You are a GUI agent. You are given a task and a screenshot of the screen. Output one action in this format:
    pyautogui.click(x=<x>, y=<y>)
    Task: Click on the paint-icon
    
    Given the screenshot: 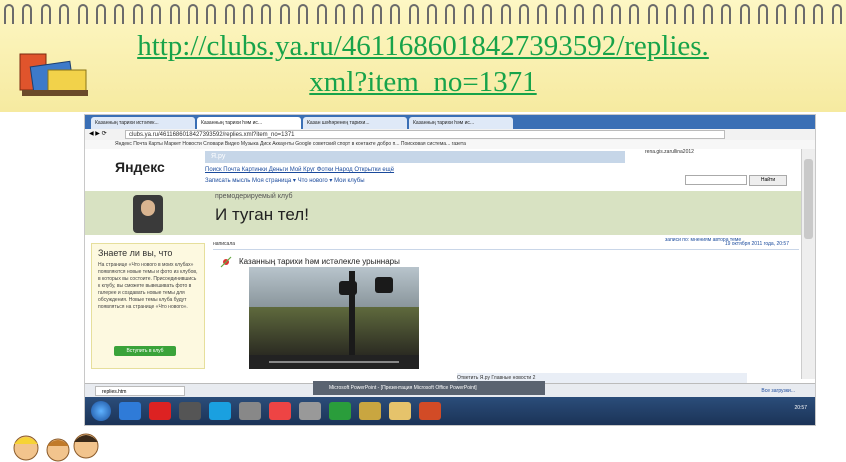 What is the action you would take?
    pyautogui.click(x=370, y=411)
    